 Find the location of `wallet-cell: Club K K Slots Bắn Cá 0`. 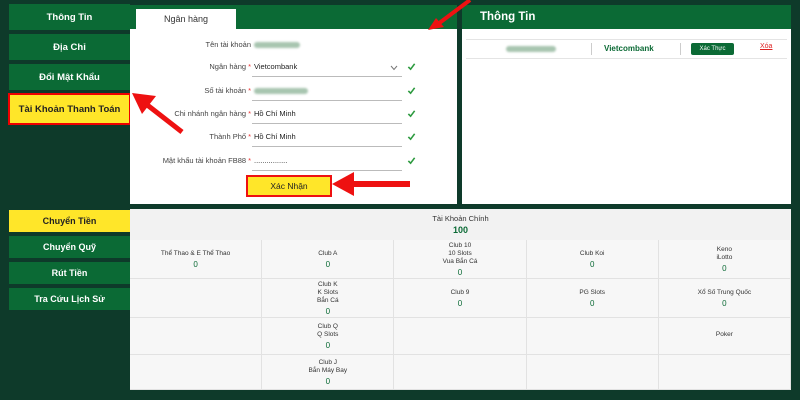

wallet-cell: Club K K Slots Bắn Cá 0 is located at coordinates (328, 298).